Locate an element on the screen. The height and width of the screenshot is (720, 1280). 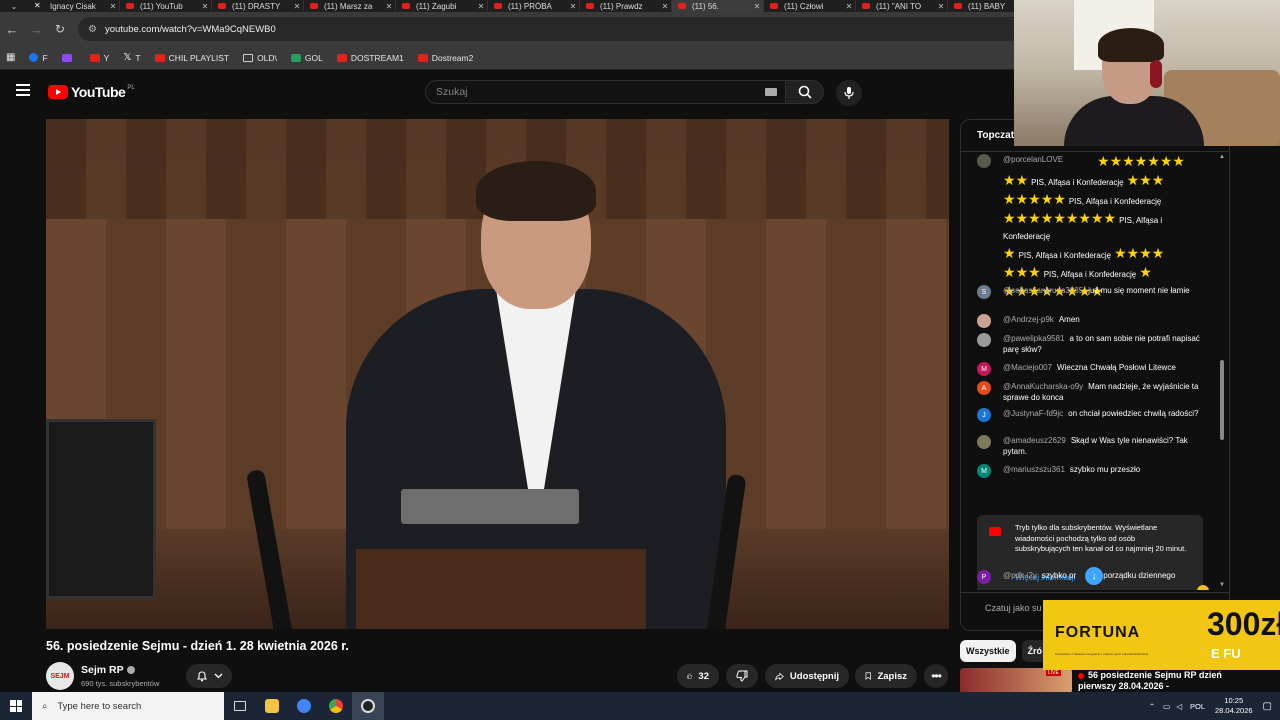
browser-tab: ✕ Ignacy Cisak ✕ is located at coordinates (74, 6).